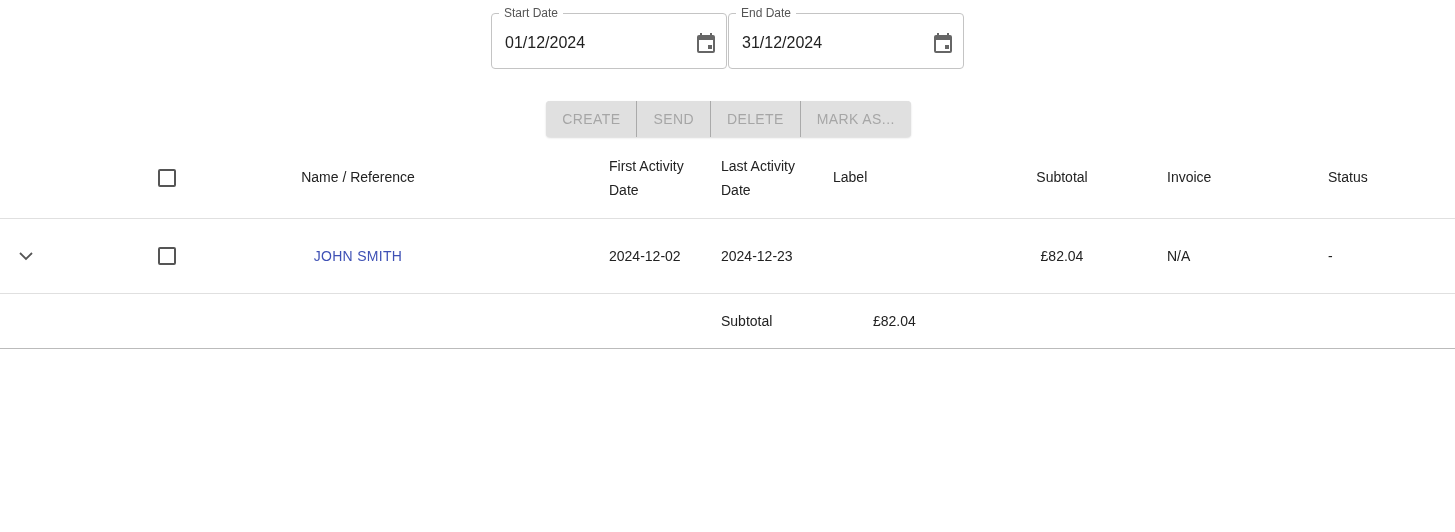 This screenshot has height=532, width=1455. Describe the element at coordinates (747, 321) in the screenshot. I see `footer-label: Subtotal` at that location.